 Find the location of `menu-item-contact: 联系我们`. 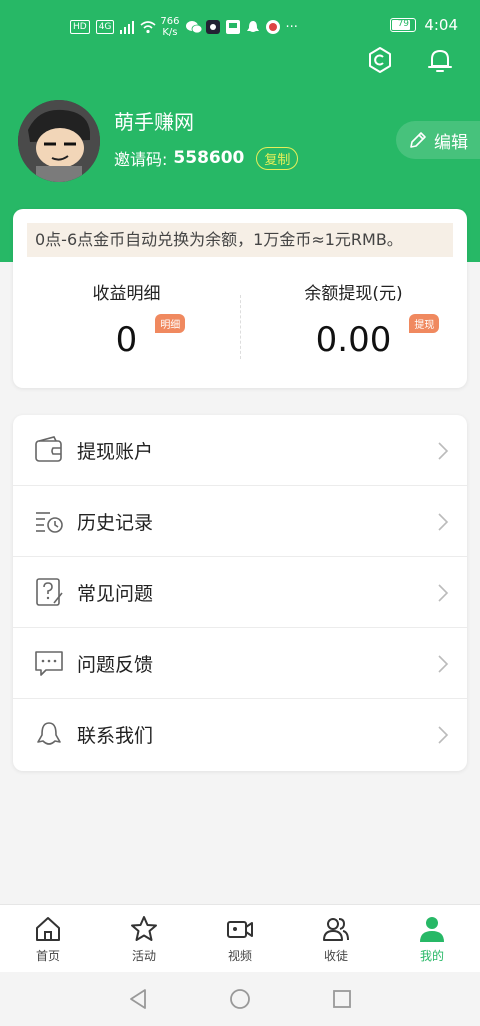

menu-item-contact: 联系我们 is located at coordinates (240, 734).